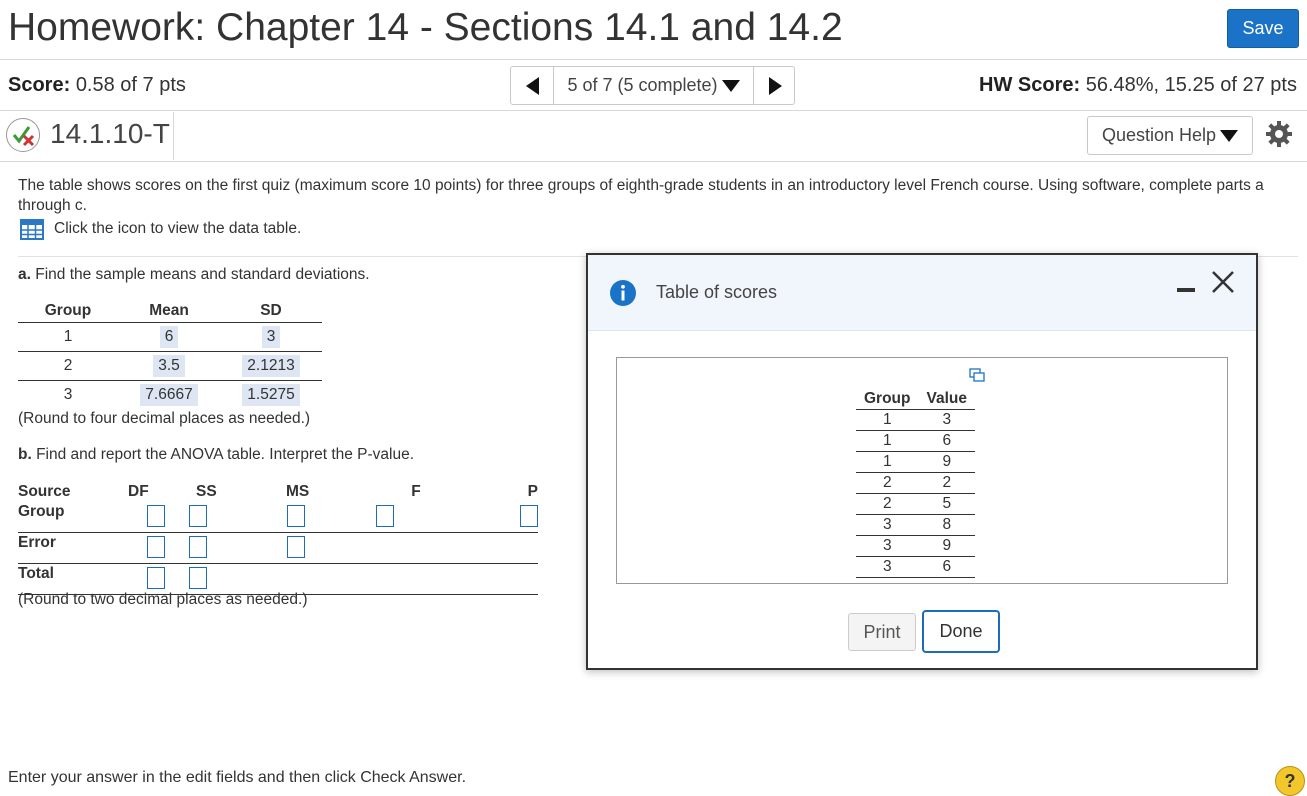 Image resolution: width=1307 pixels, height=796 pixels. I want to click on table-row: 25, so click(915, 504).